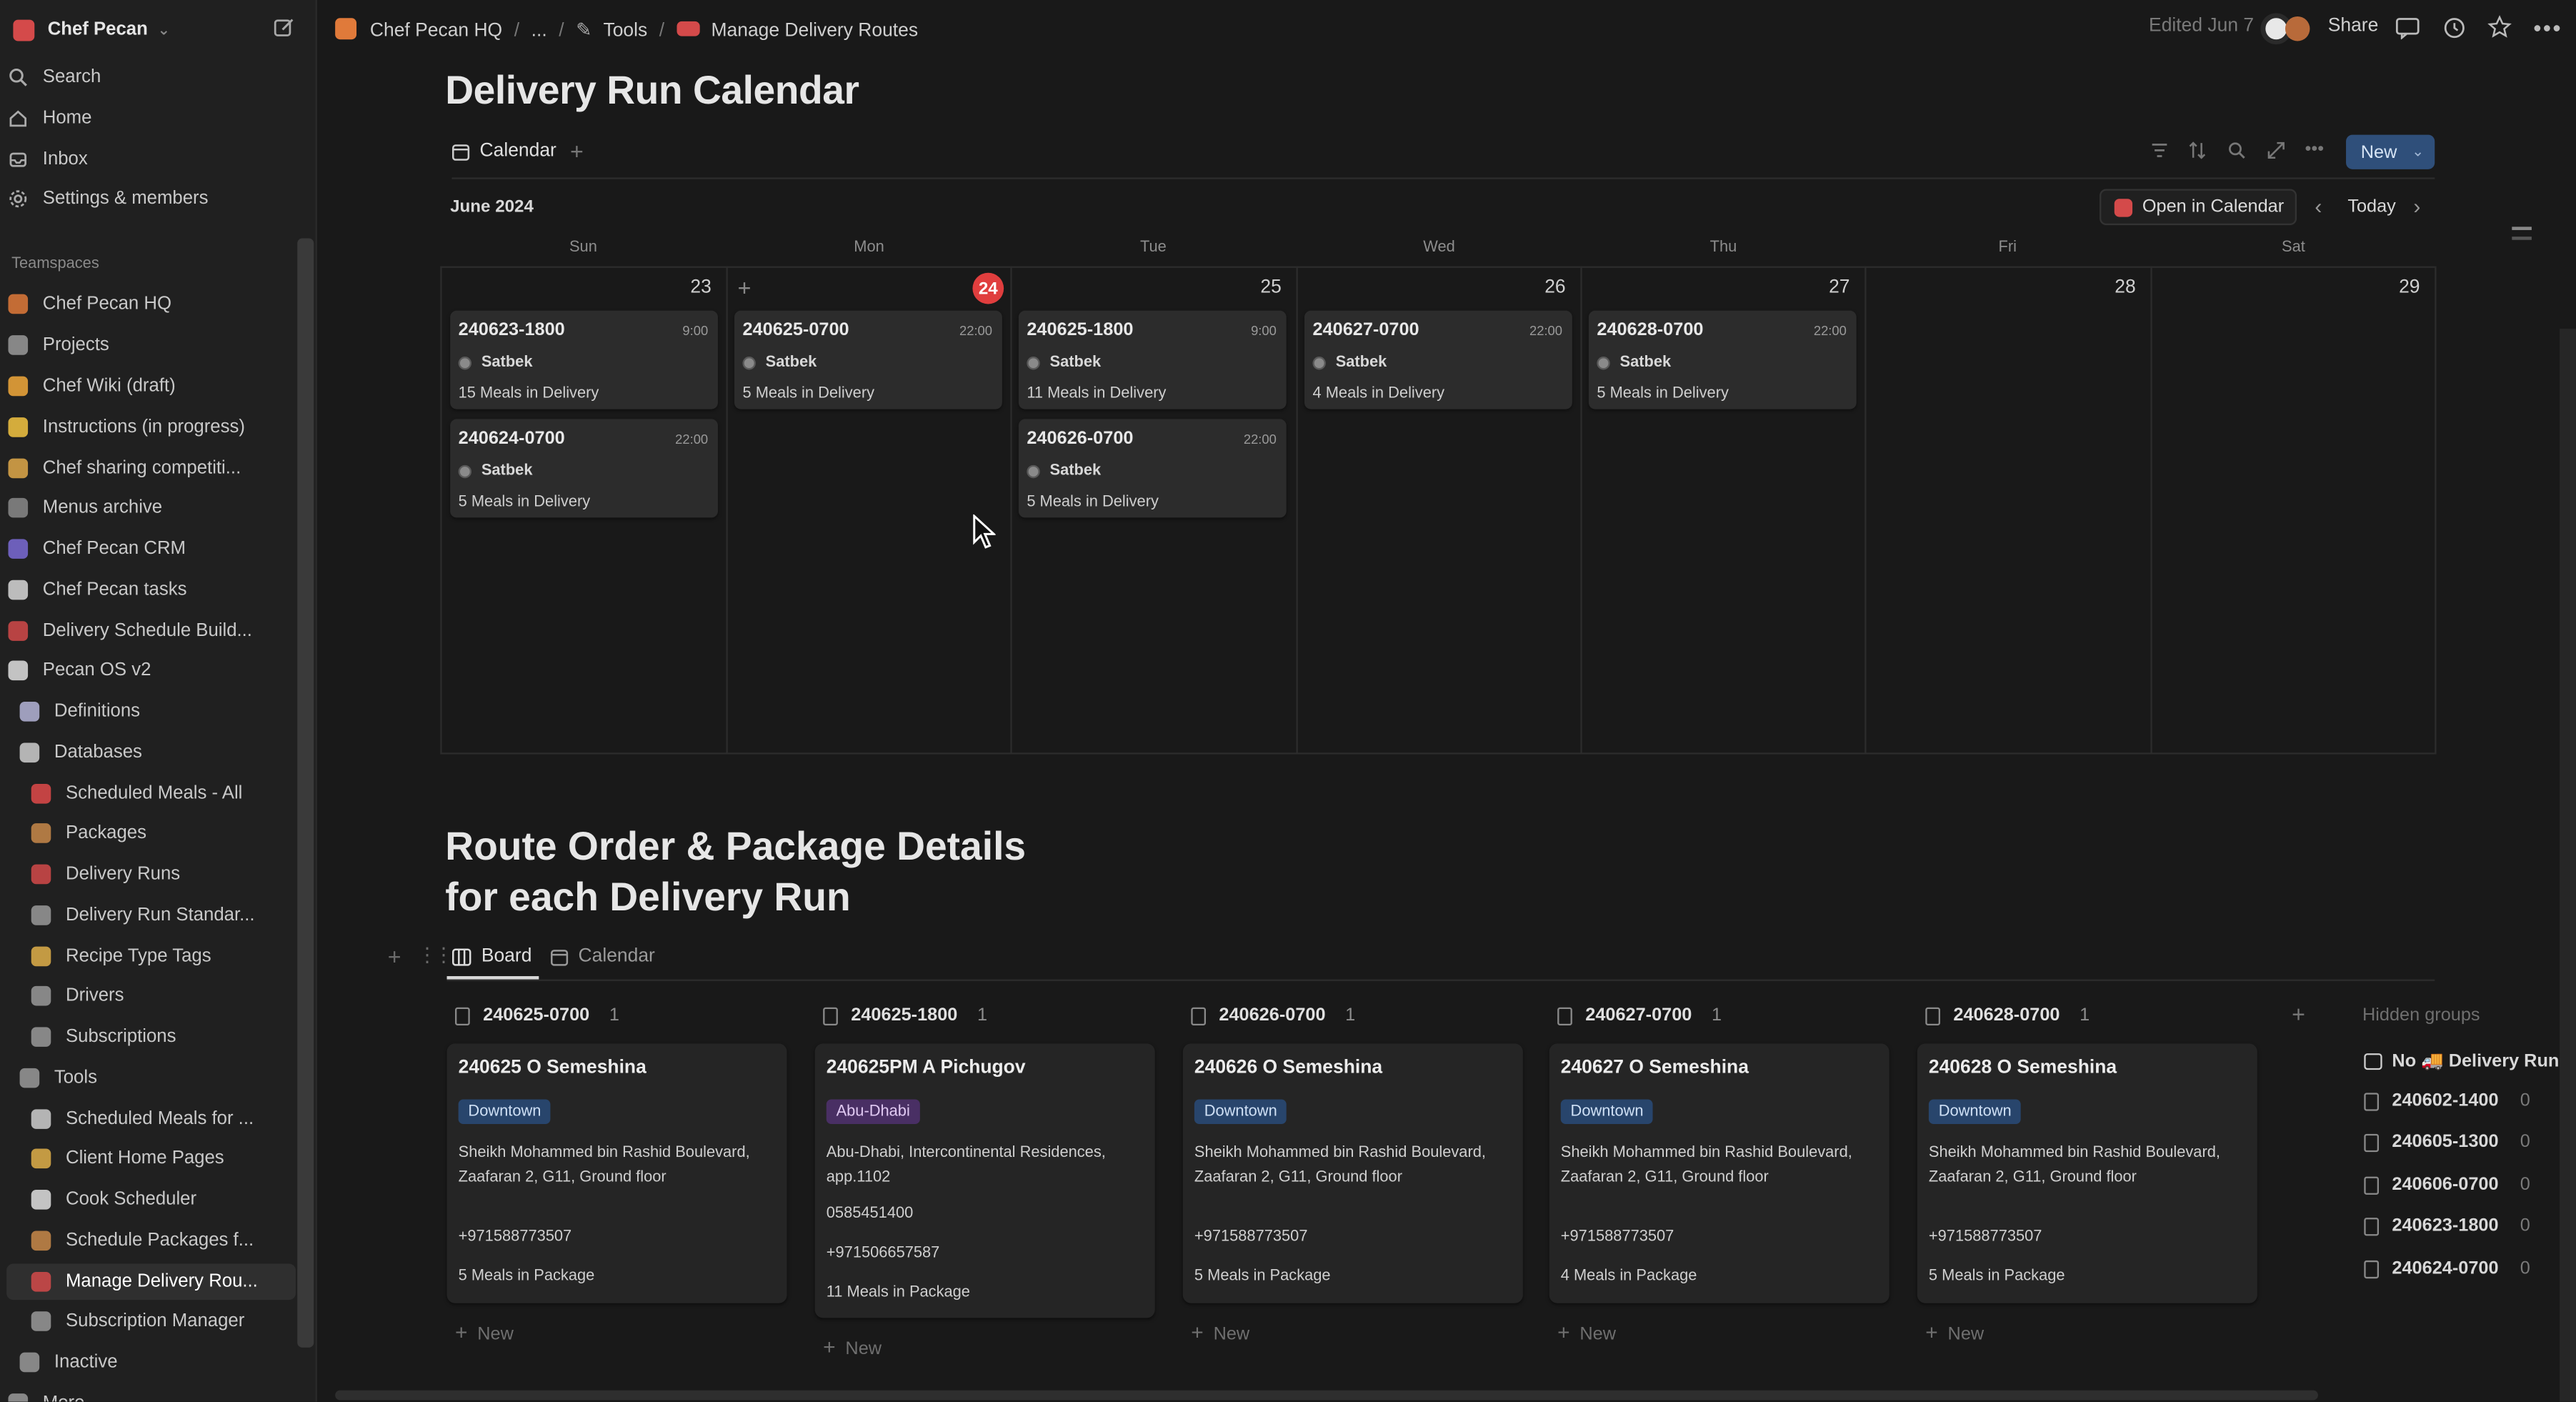 This screenshot has width=2576, height=1402. I want to click on sidebar-item-subscription-manager: Subscription Manager, so click(172, 1321).